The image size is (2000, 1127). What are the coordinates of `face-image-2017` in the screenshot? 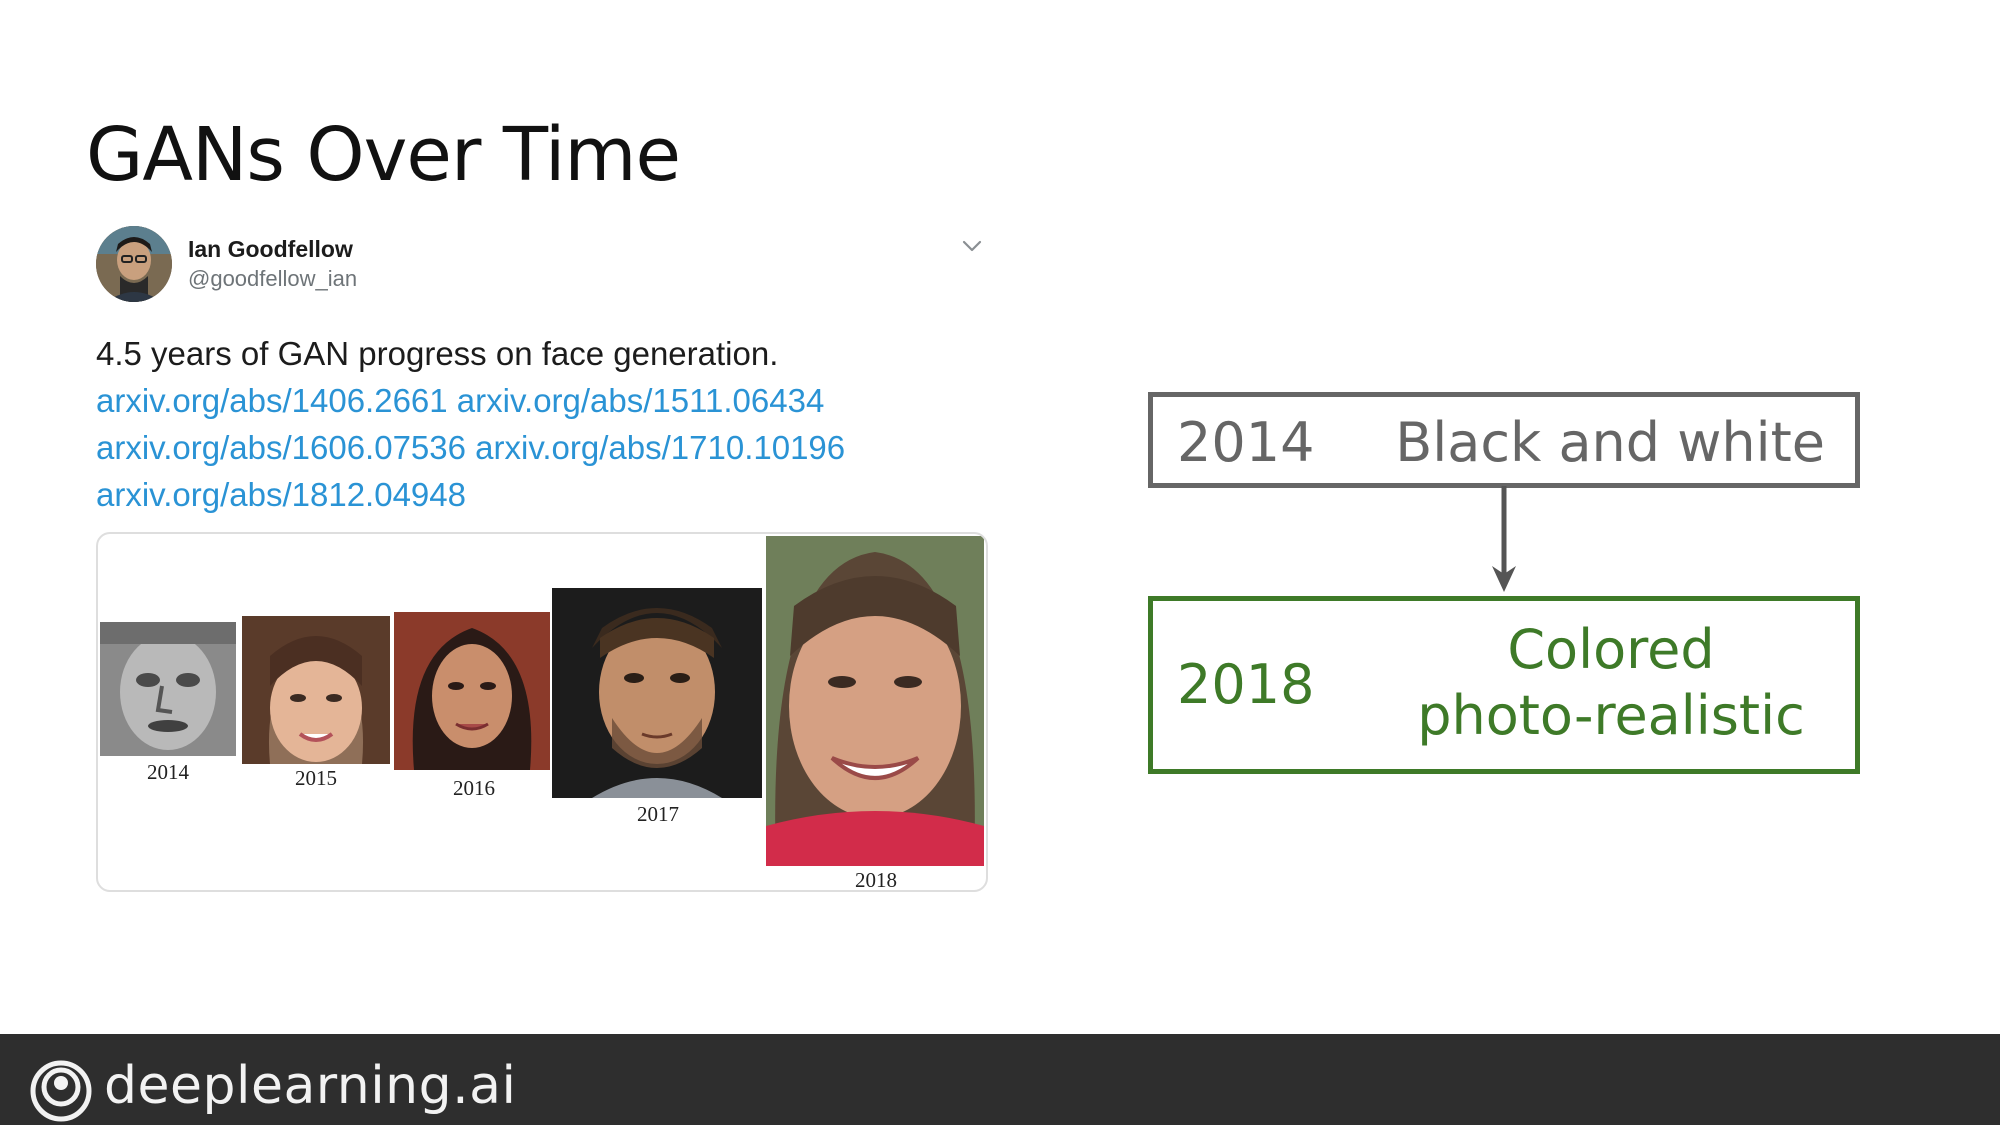 It's located at (657, 693).